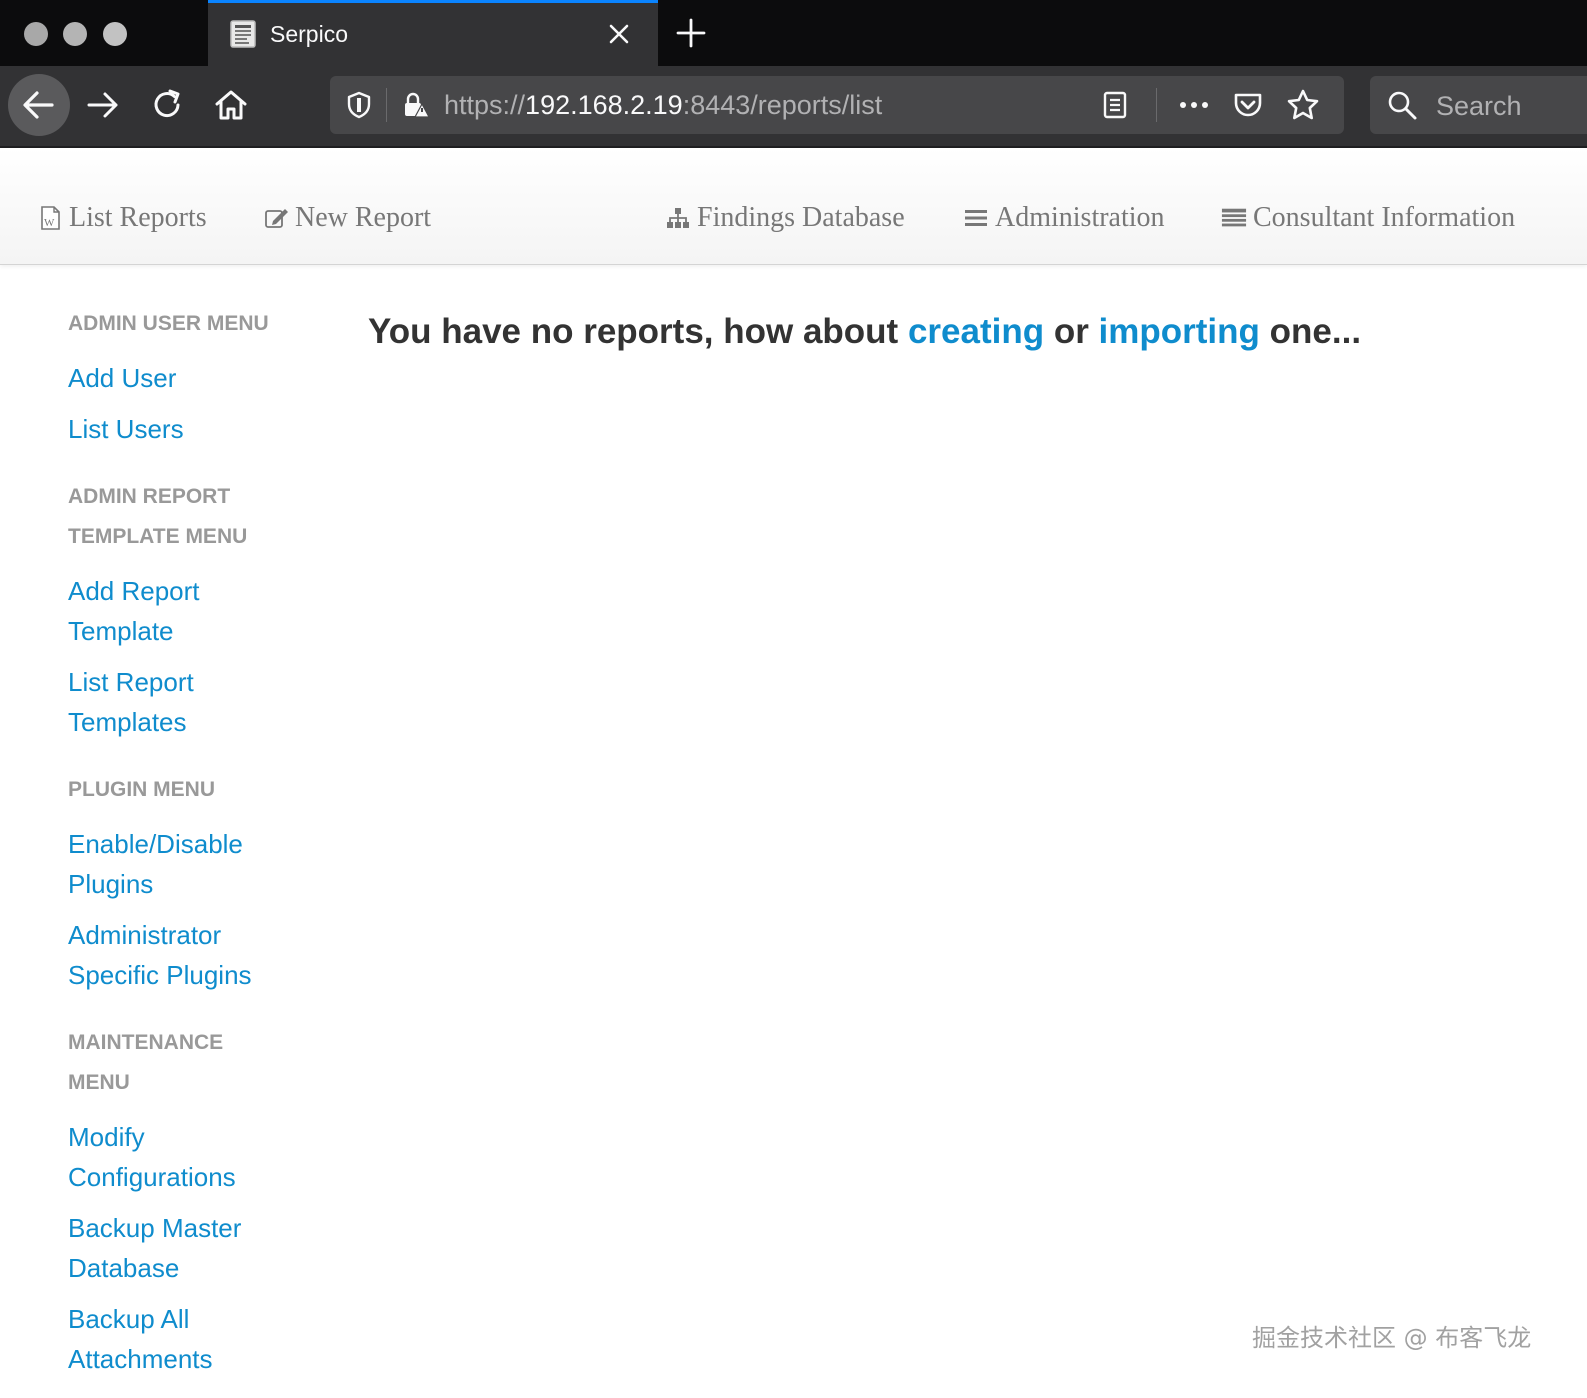 Image resolution: width=1587 pixels, height=1398 pixels. Describe the element at coordinates (619, 34) in the screenshot. I see `close-icon` at that location.